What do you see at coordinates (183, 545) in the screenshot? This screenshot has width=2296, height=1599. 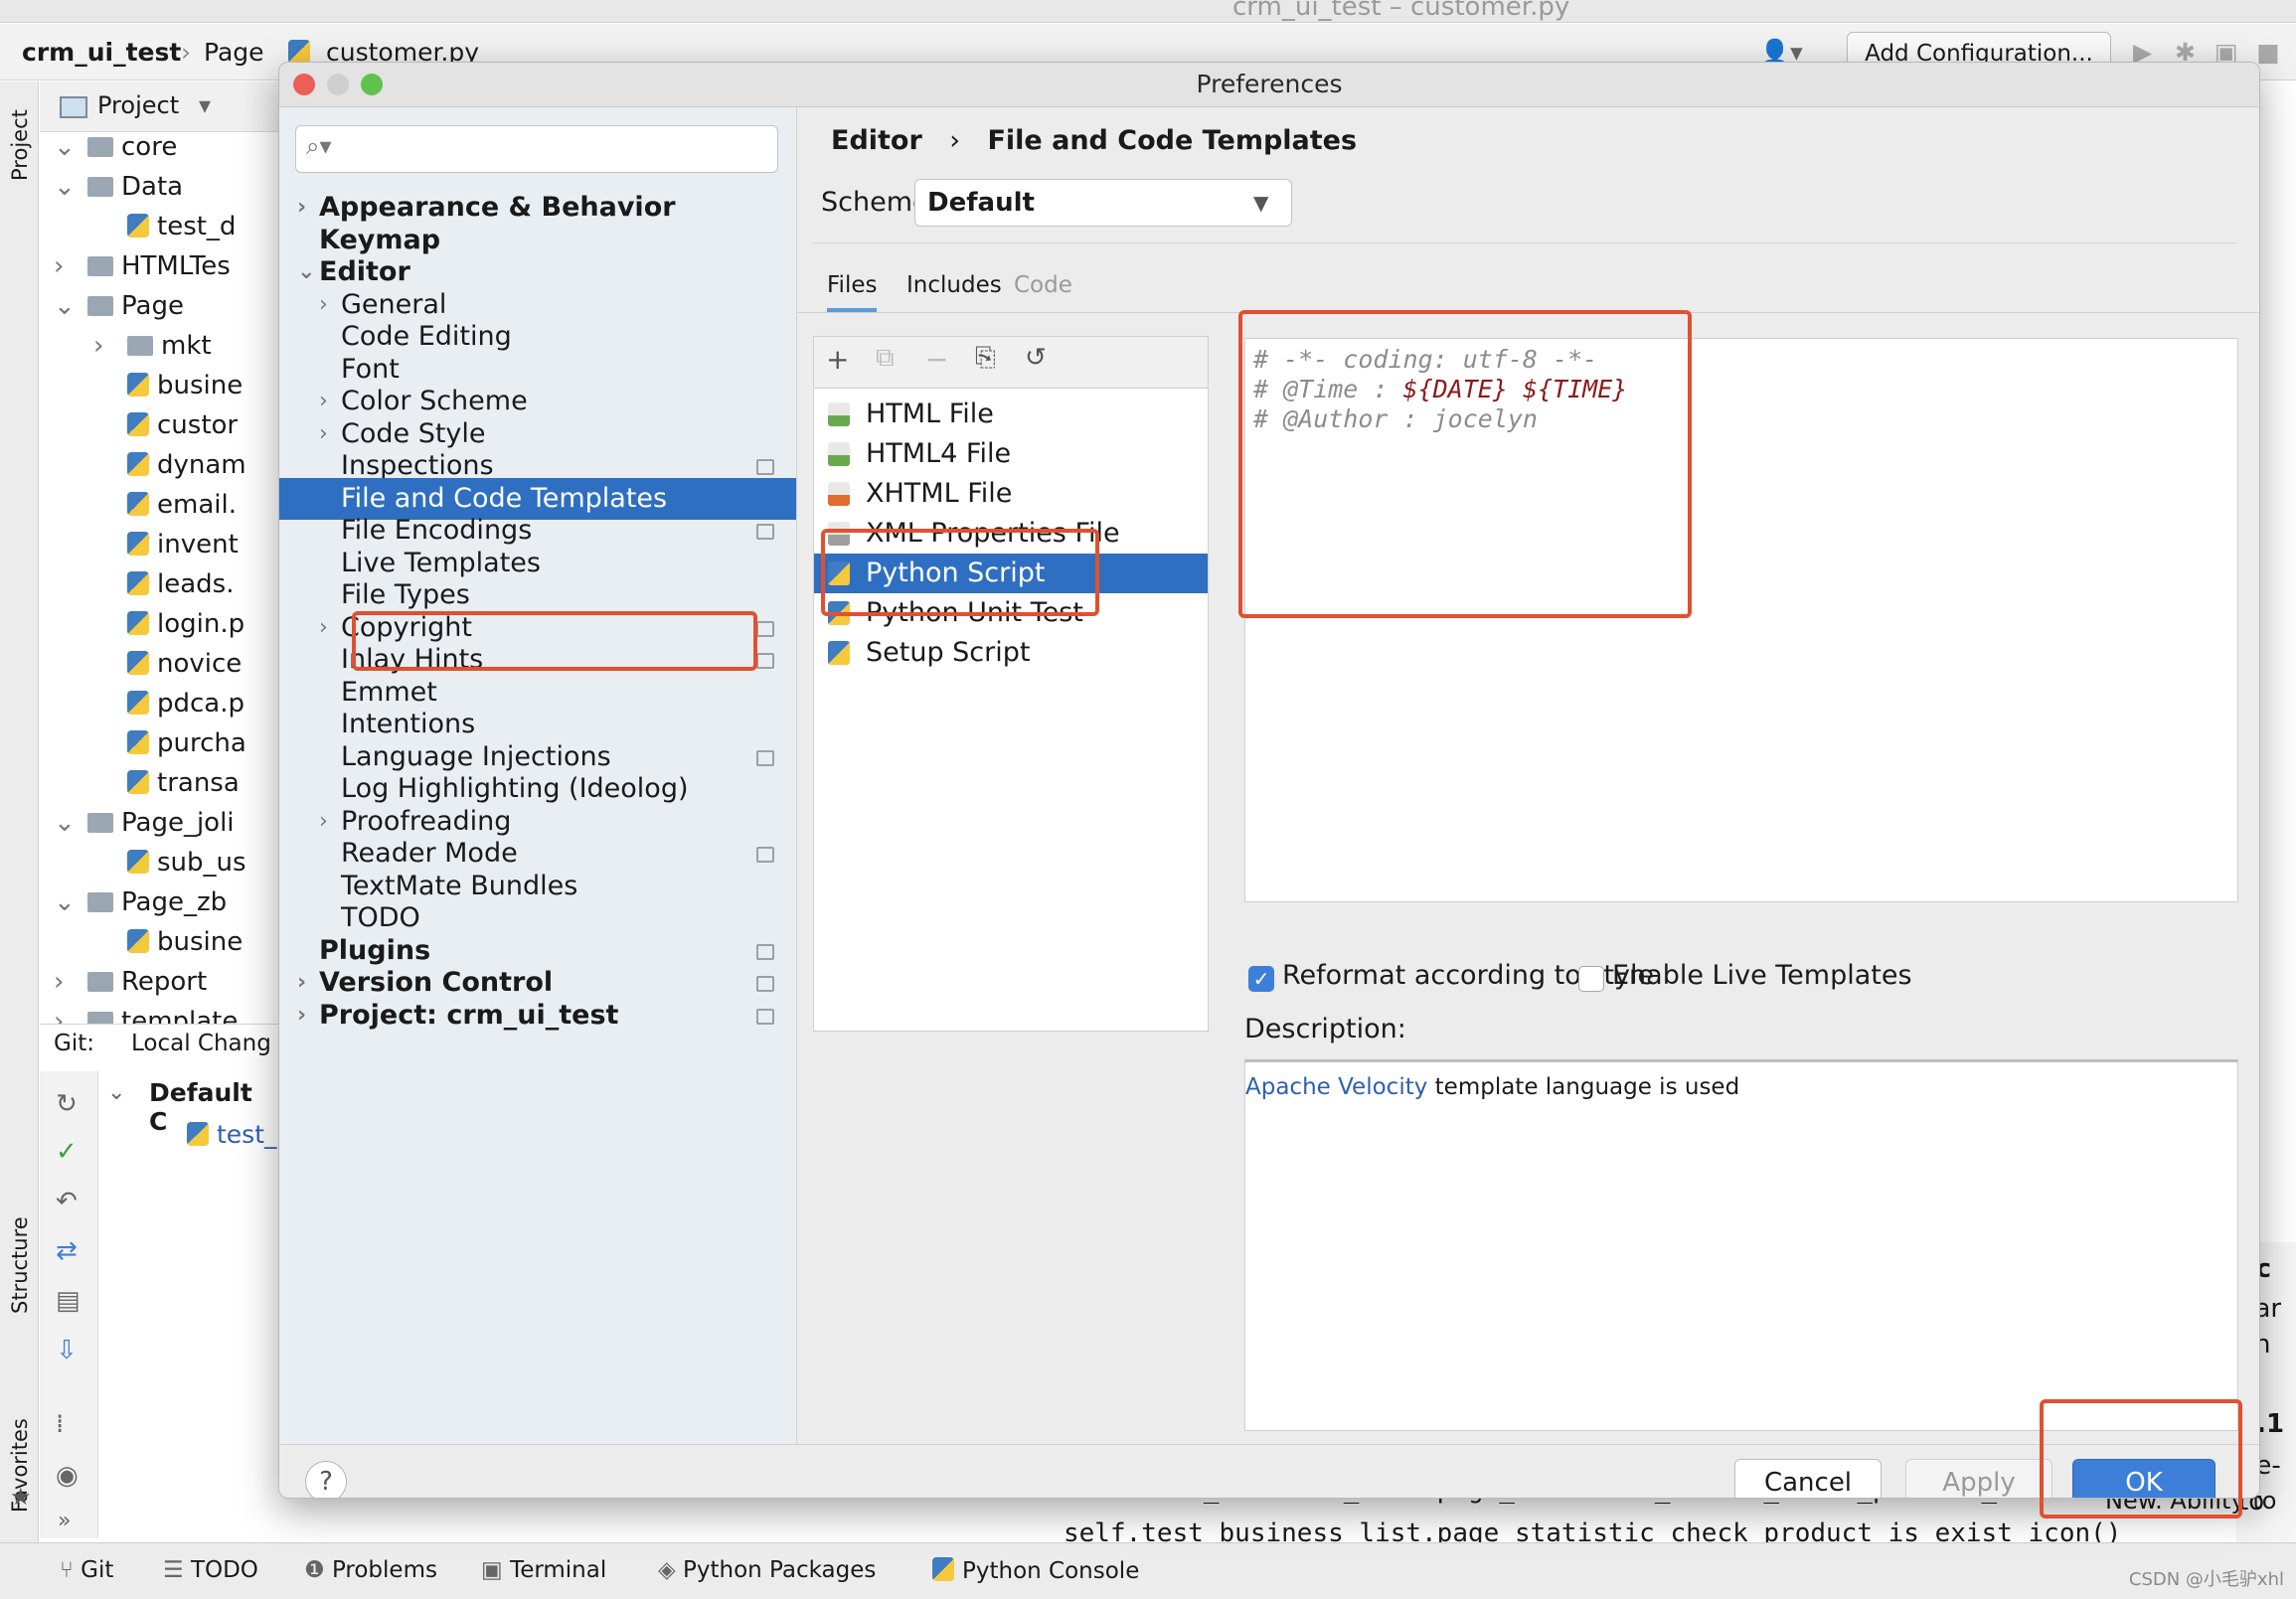 I see `tree-file: invent` at bounding box center [183, 545].